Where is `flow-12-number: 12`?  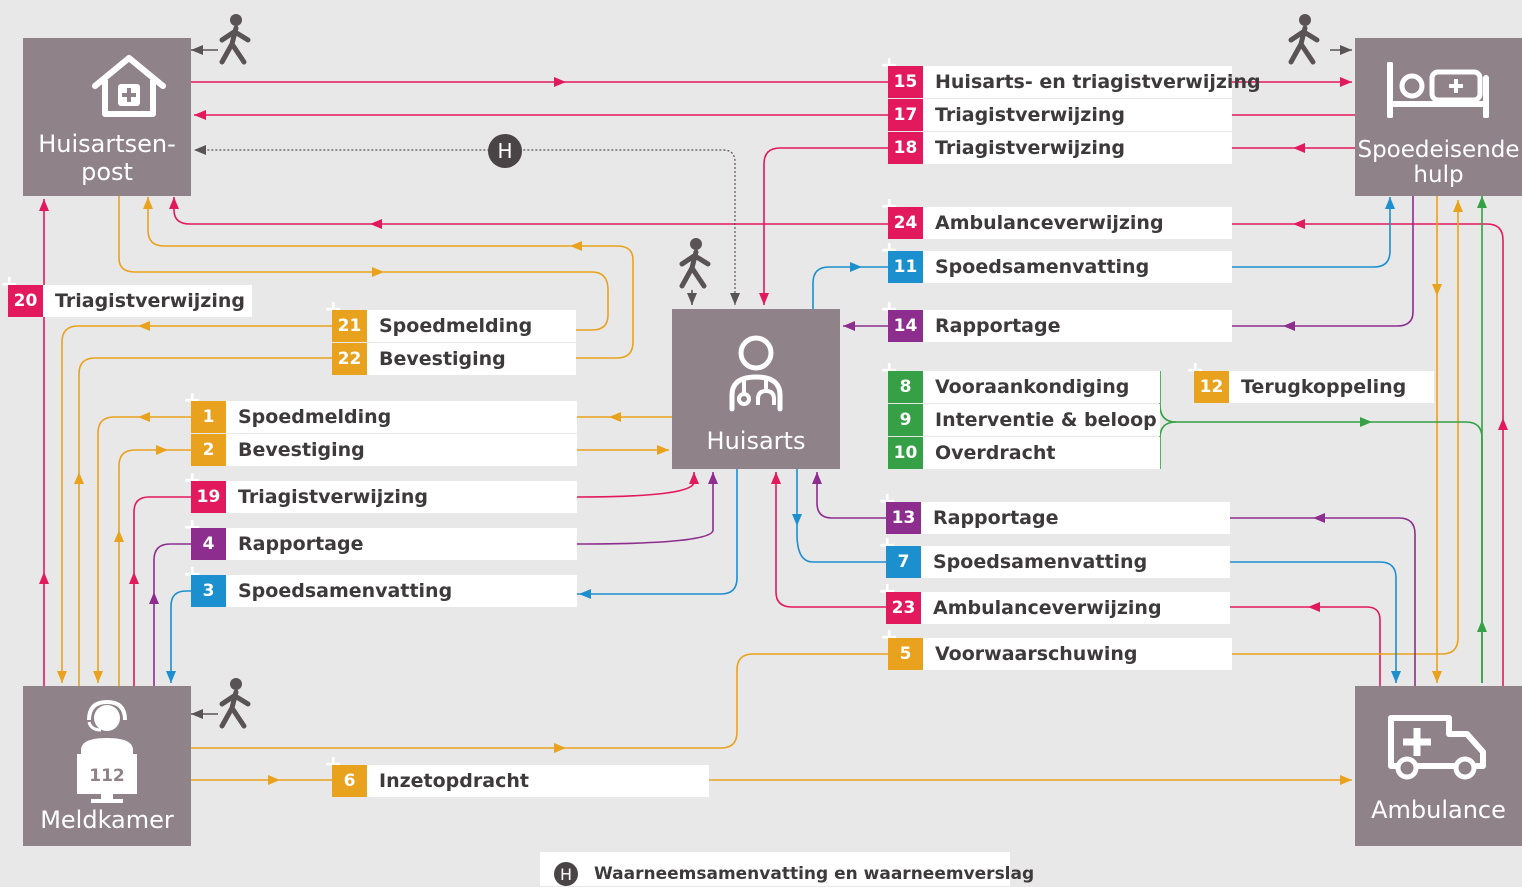 flow-12-number: 12 is located at coordinates (1211, 387).